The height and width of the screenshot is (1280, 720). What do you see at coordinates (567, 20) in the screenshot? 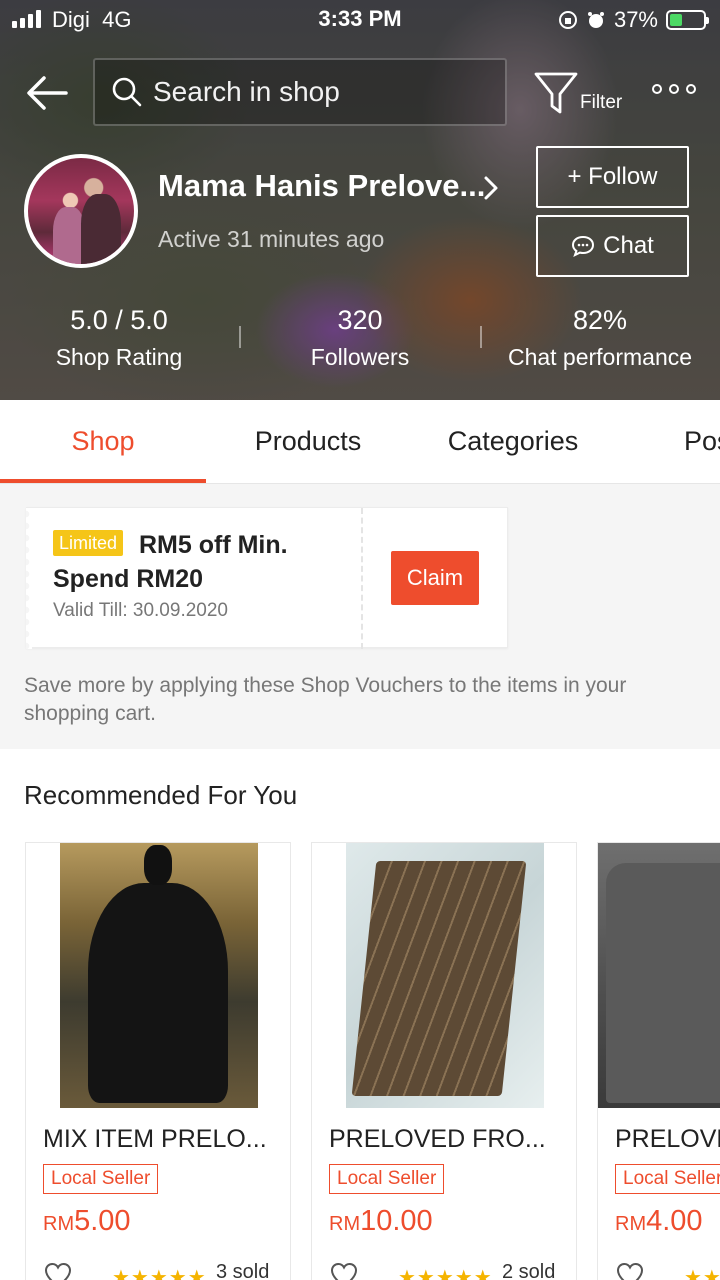
I see `orientation-lock-icon` at bounding box center [567, 20].